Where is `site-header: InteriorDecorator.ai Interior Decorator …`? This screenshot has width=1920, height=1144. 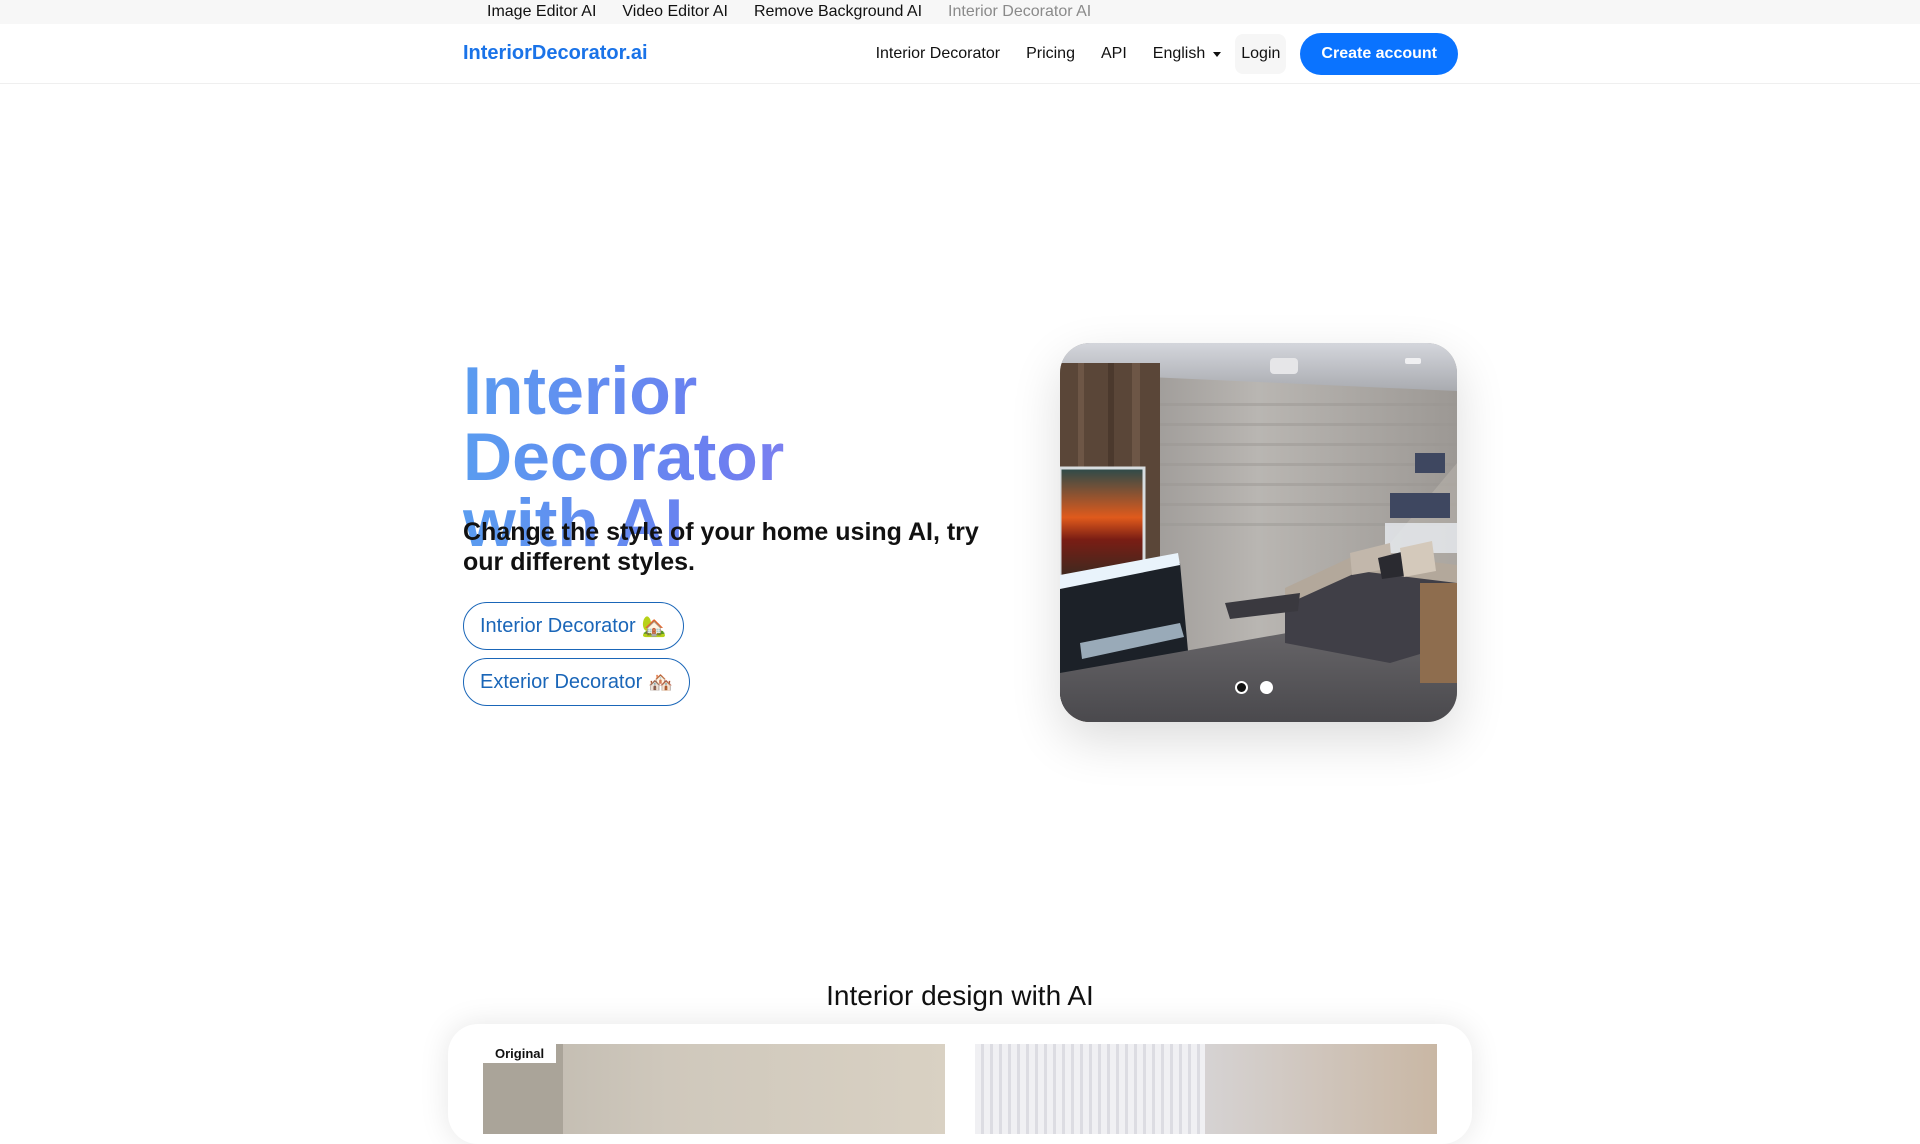 site-header: InteriorDecorator.ai Interior Decorator … is located at coordinates (960, 54).